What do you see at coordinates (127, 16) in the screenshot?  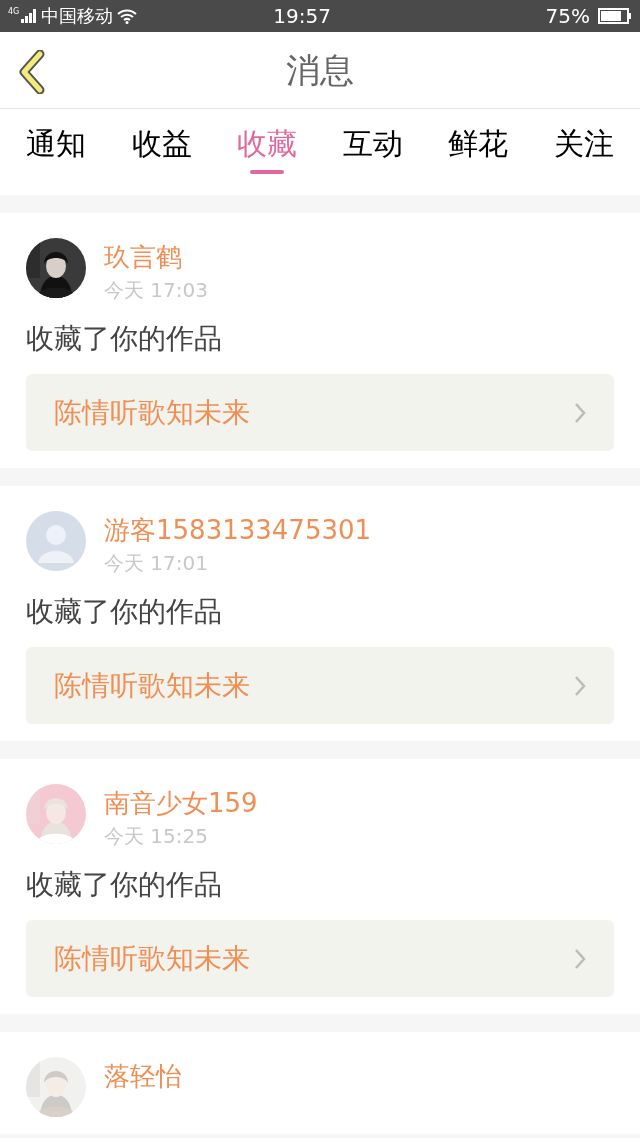 I see `wifi-icon` at bounding box center [127, 16].